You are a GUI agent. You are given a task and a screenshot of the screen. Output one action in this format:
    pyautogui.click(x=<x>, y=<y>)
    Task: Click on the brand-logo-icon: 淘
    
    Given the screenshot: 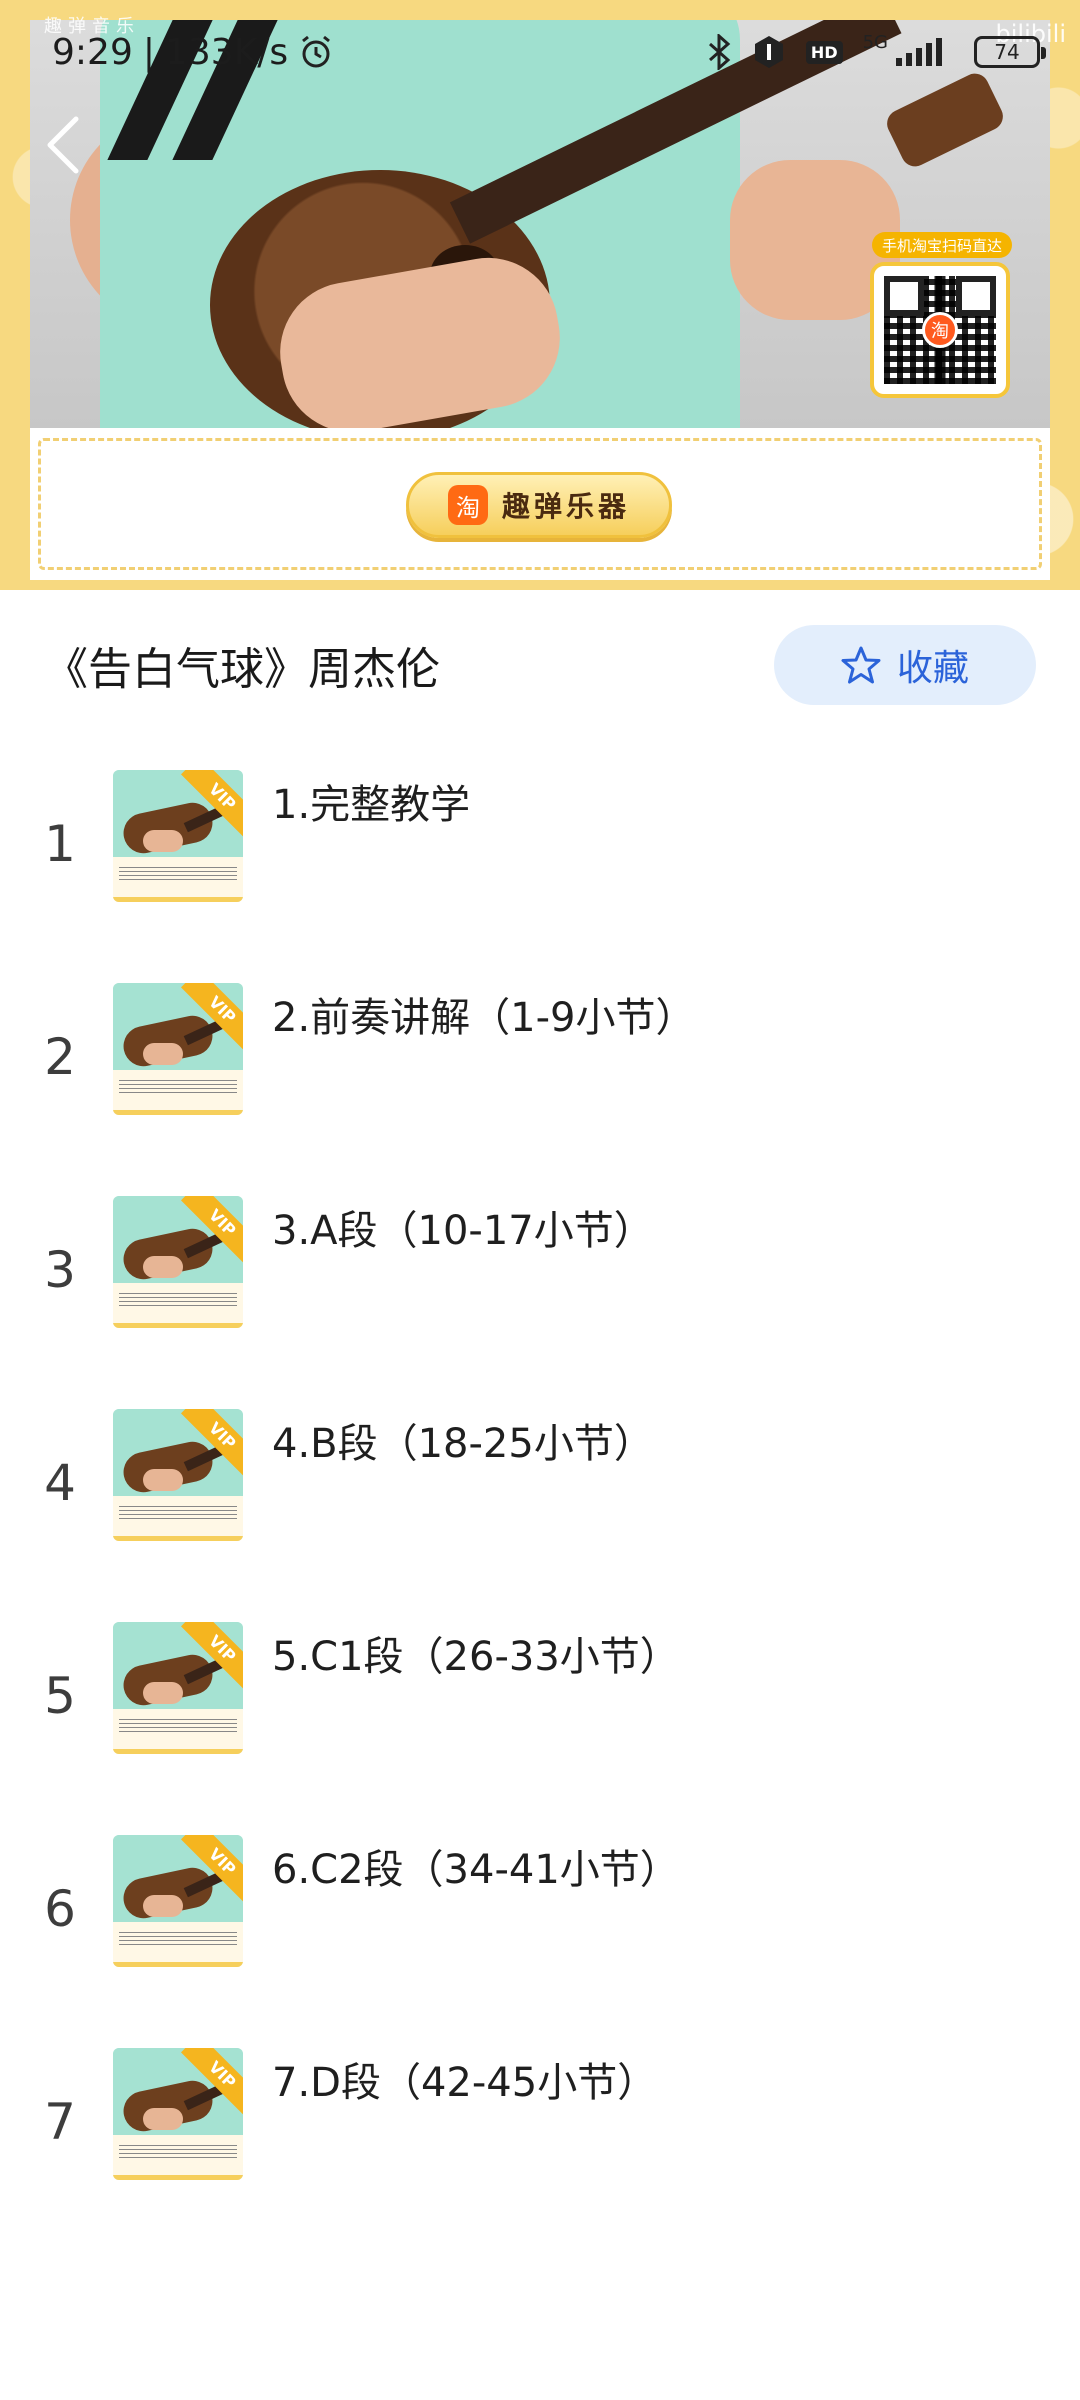 What is the action you would take?
    pyautogui.click(x=467, y=505)
    